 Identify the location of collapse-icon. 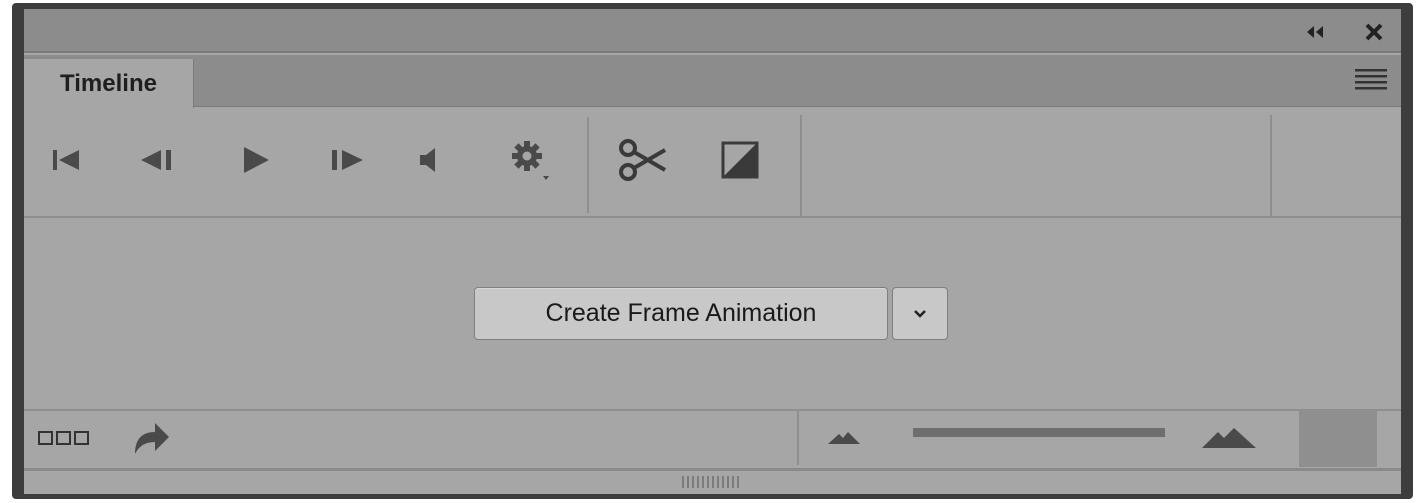
(1315, 32).